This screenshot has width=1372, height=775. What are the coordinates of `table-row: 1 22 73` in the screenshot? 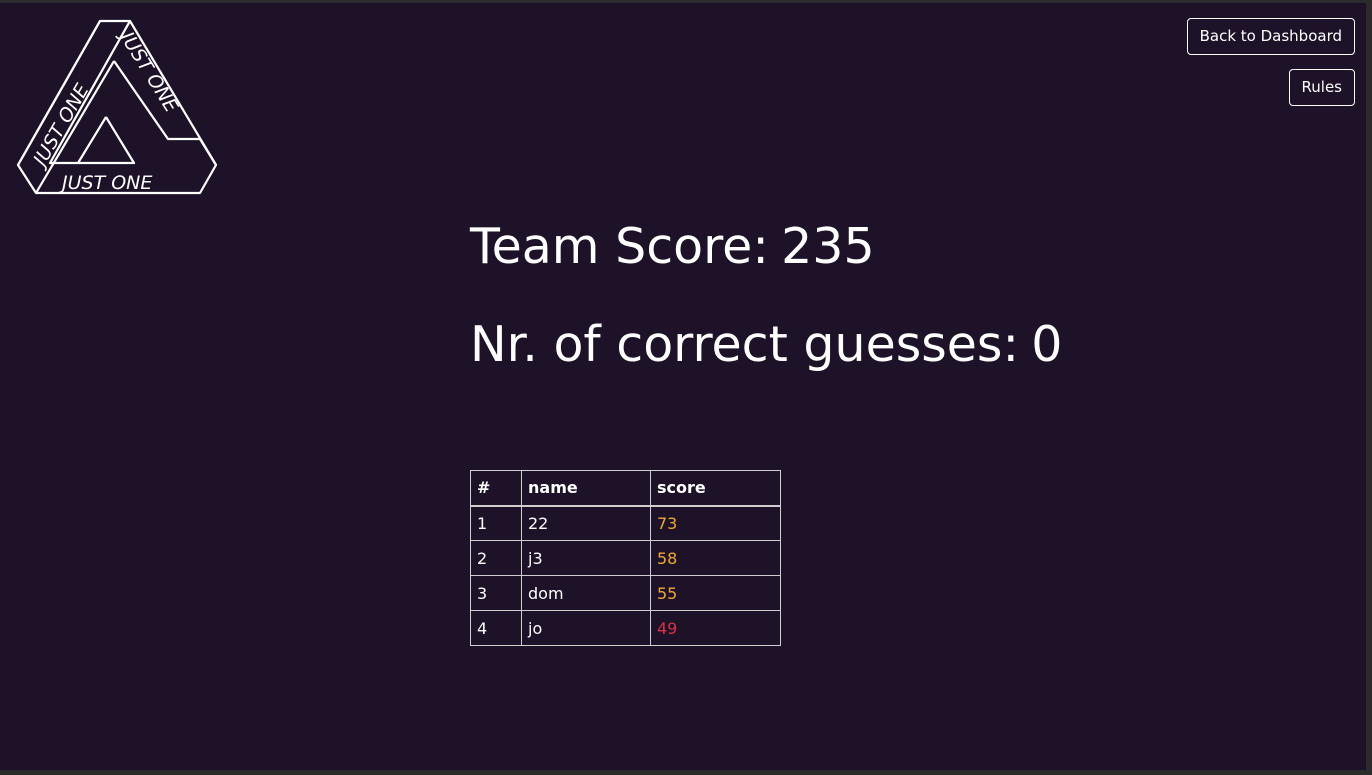 It's located at (625, 523).